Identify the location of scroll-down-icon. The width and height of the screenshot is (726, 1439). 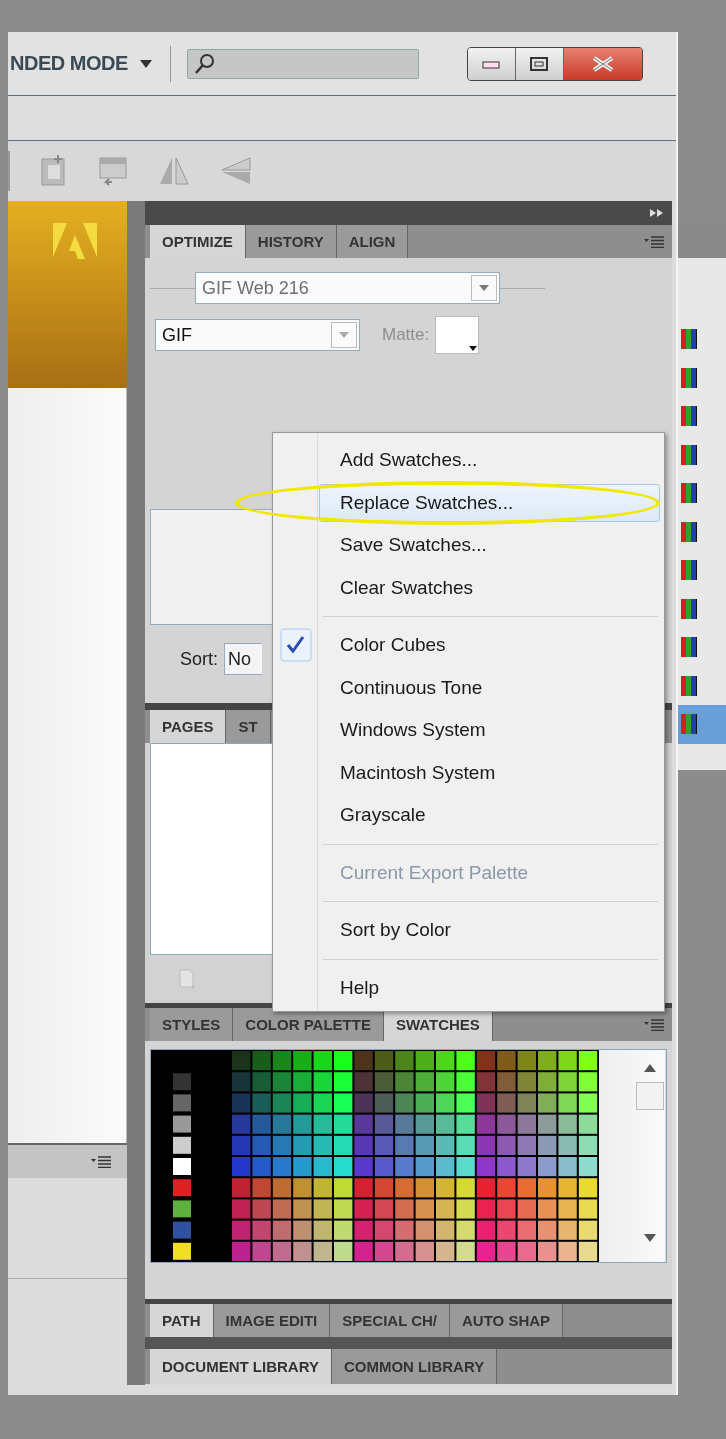
(650, 1238).